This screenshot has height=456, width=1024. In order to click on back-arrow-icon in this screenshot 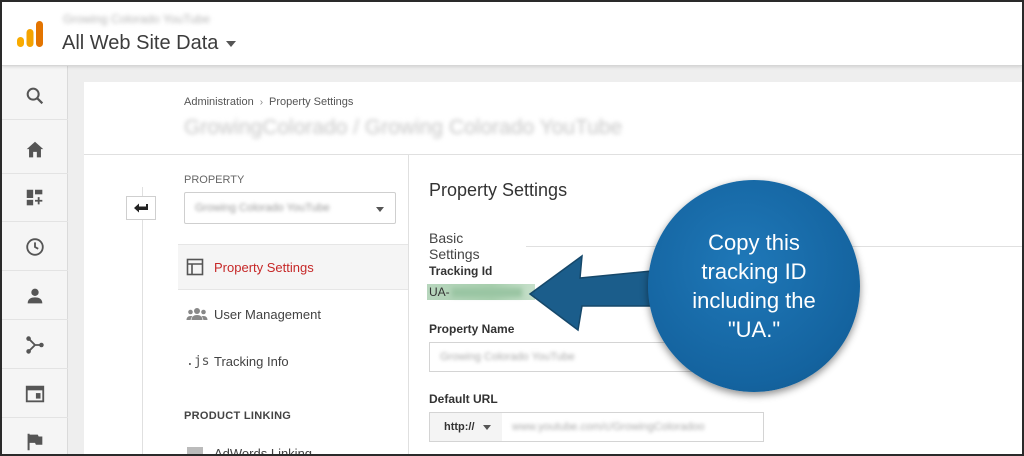, I will do `click(141, 208)`.